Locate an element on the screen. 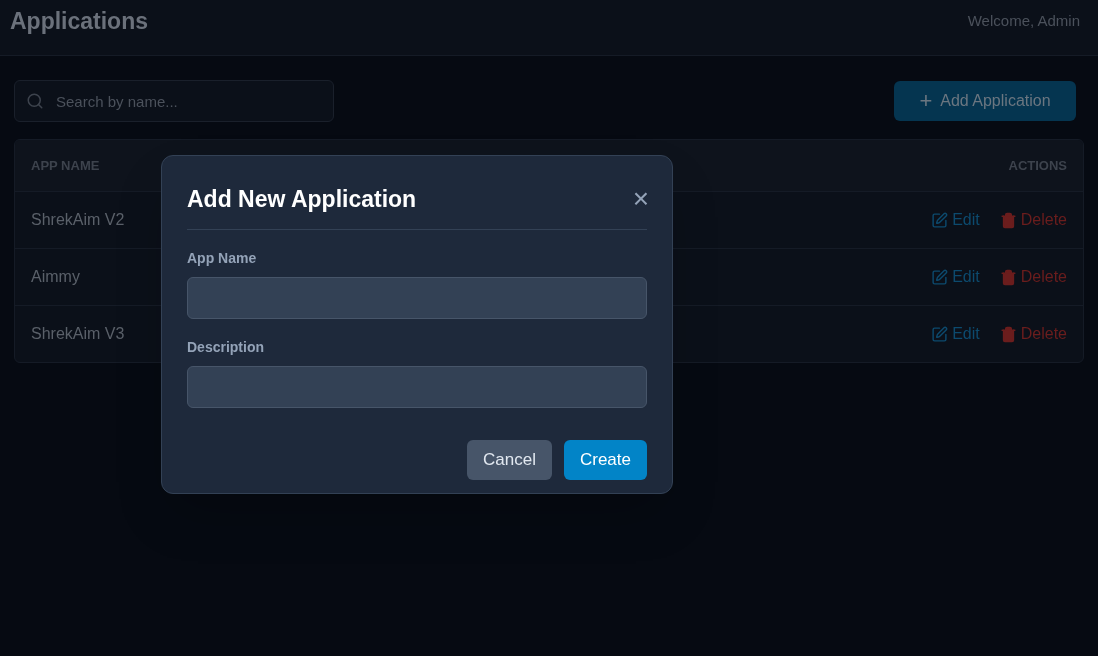  table-cell-text: ShrekAim V3 is located at coordinates (78, 334).